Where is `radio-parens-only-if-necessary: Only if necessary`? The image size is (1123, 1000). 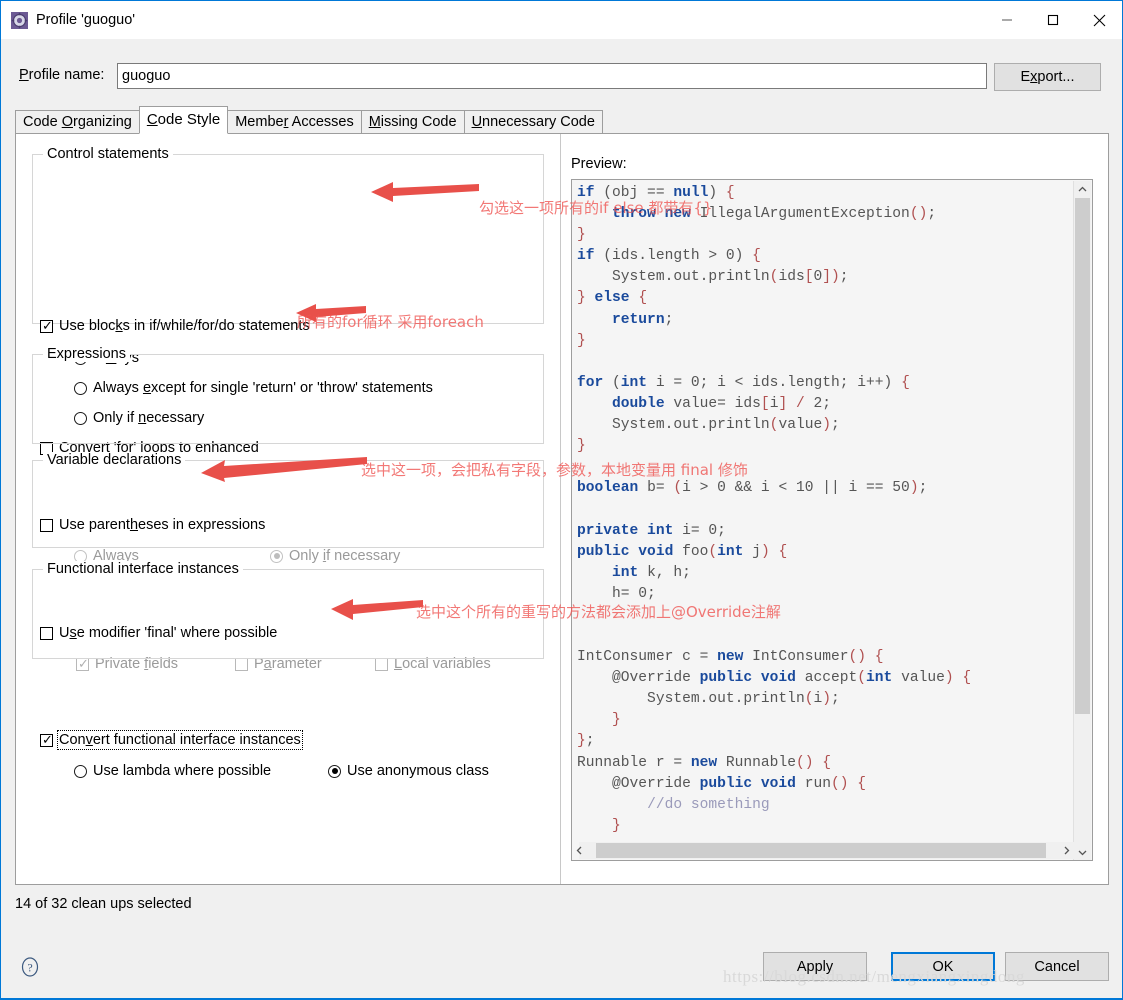 radio-parens-only-if-necessary: Only if necessary is located at coordinates (335, 556).